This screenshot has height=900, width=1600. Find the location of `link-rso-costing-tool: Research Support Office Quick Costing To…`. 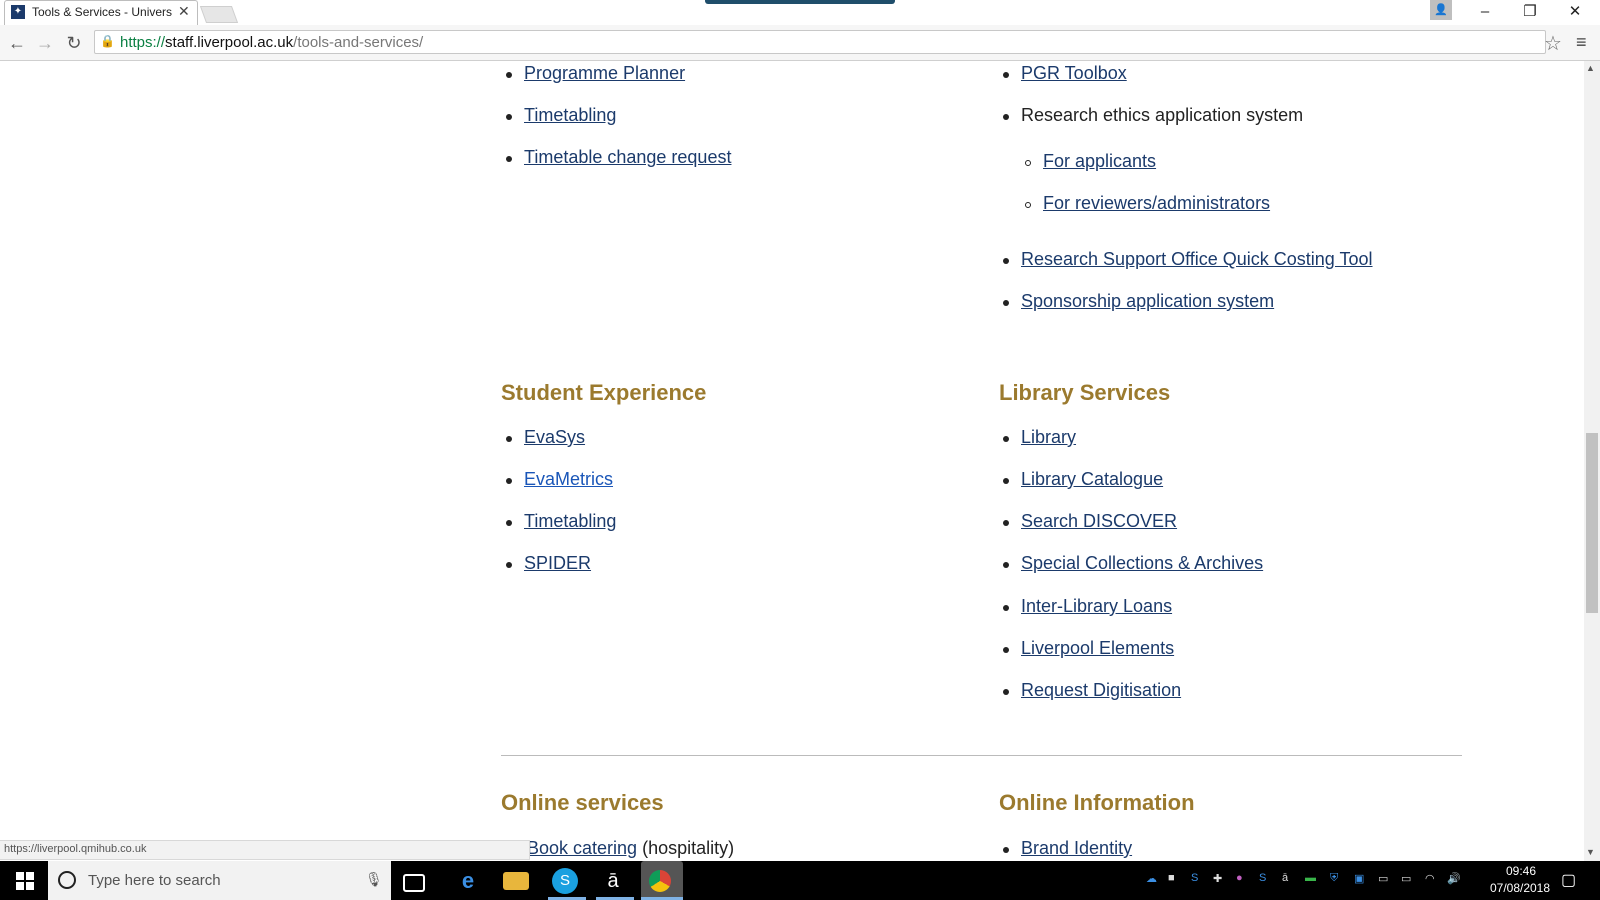

link-rso-costing-tool: Research Support Office Quick Costing To… is located at coordinates (1197, 259).